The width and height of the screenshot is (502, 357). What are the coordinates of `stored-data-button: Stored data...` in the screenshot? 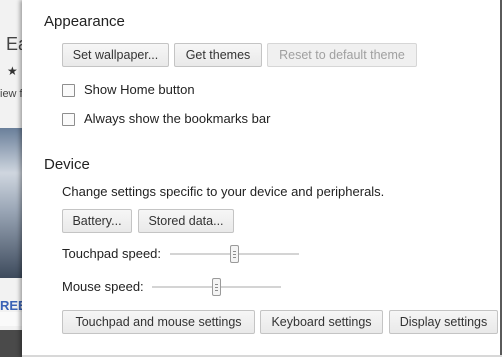 It's located at (186, 221).